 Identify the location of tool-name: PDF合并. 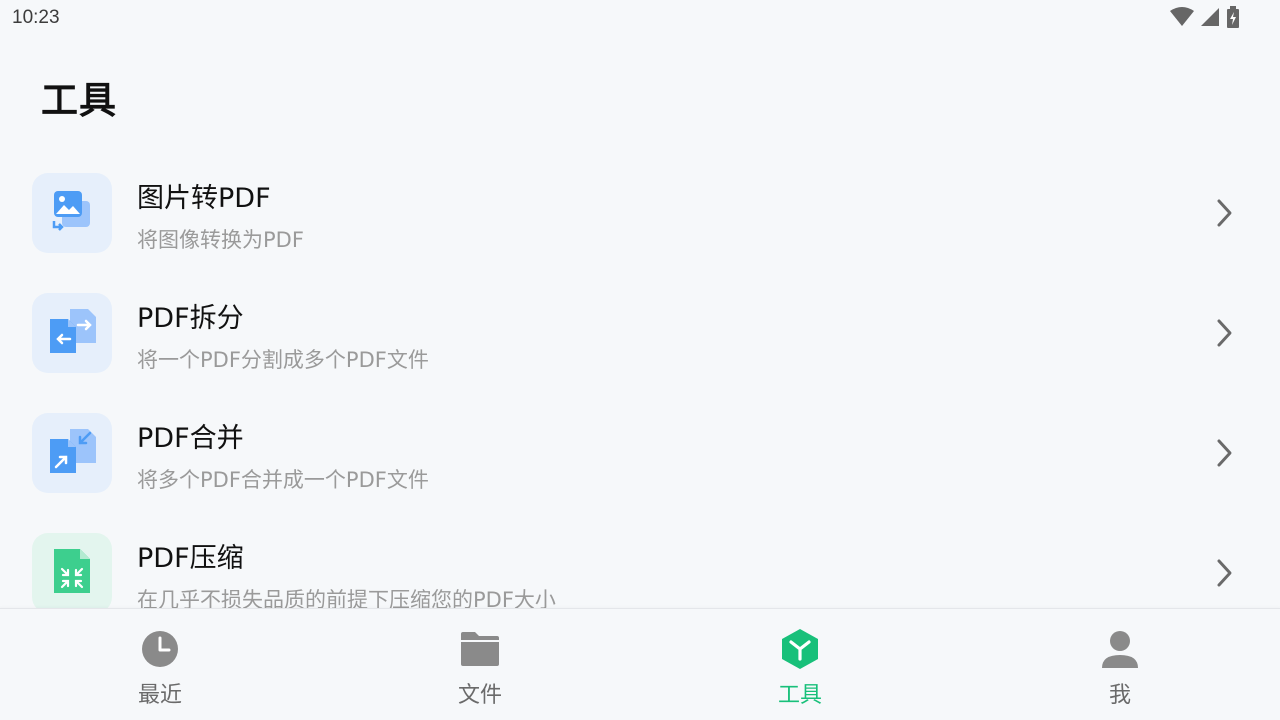
(190, 438).